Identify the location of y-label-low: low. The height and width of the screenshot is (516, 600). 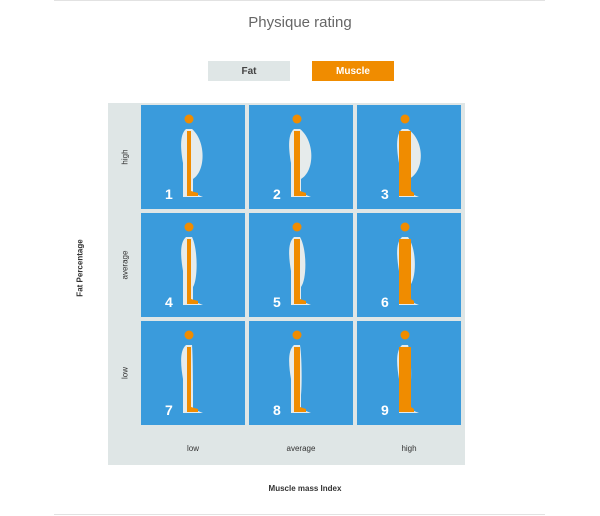
(125, 373).